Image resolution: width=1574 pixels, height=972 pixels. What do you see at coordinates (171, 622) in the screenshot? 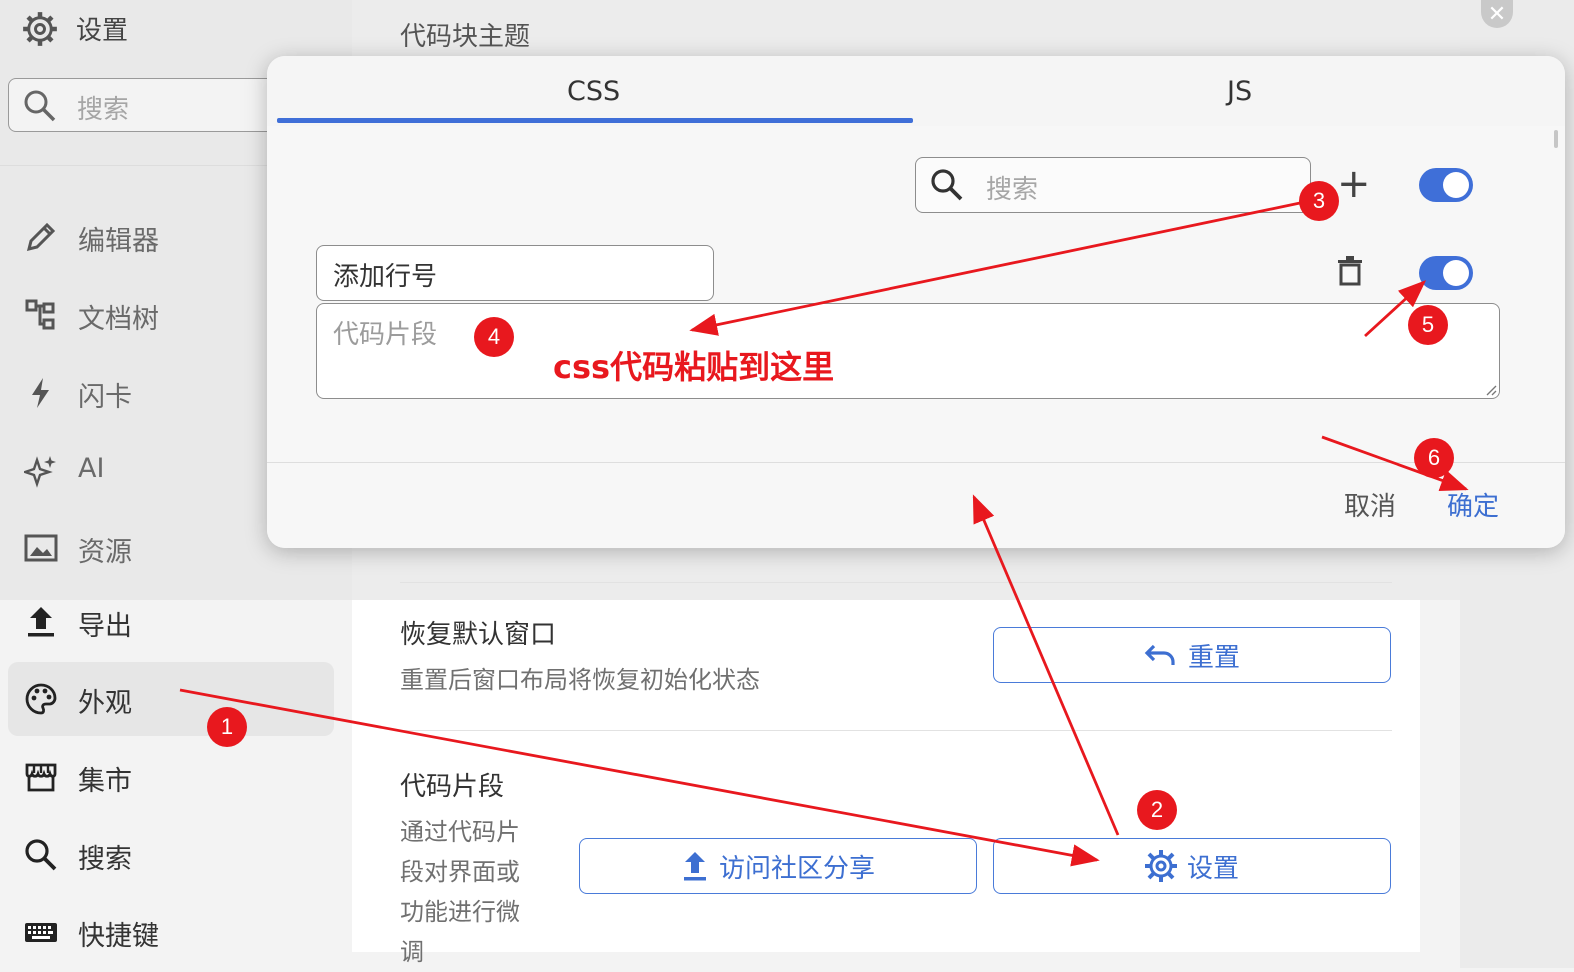
I see `sidebar-item-export: 导出` at bounding box center [171, 622].